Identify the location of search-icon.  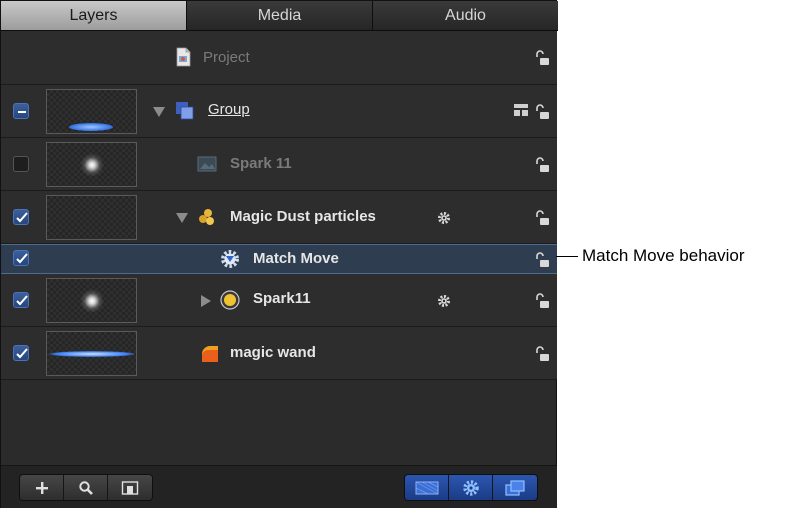
(85, 487).